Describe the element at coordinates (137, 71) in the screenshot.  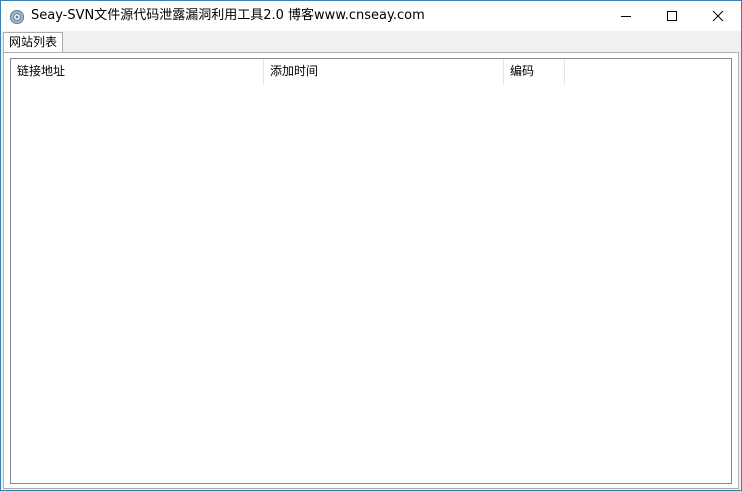
I see `column-header-url: 链接地址` at that location.